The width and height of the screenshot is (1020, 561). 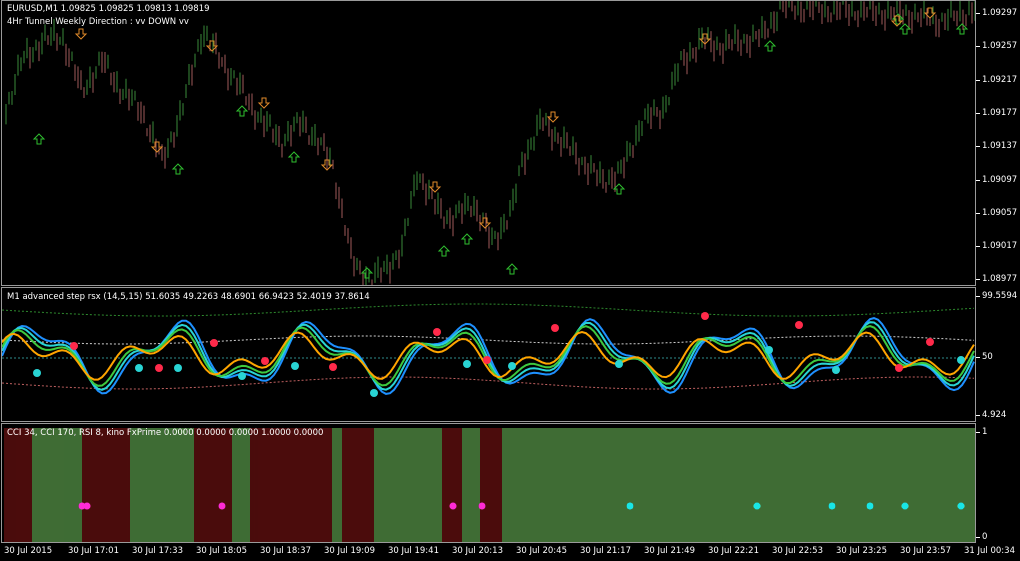 I want to click on price-tick-8: 1.08977, so click(x=1000, y=279).